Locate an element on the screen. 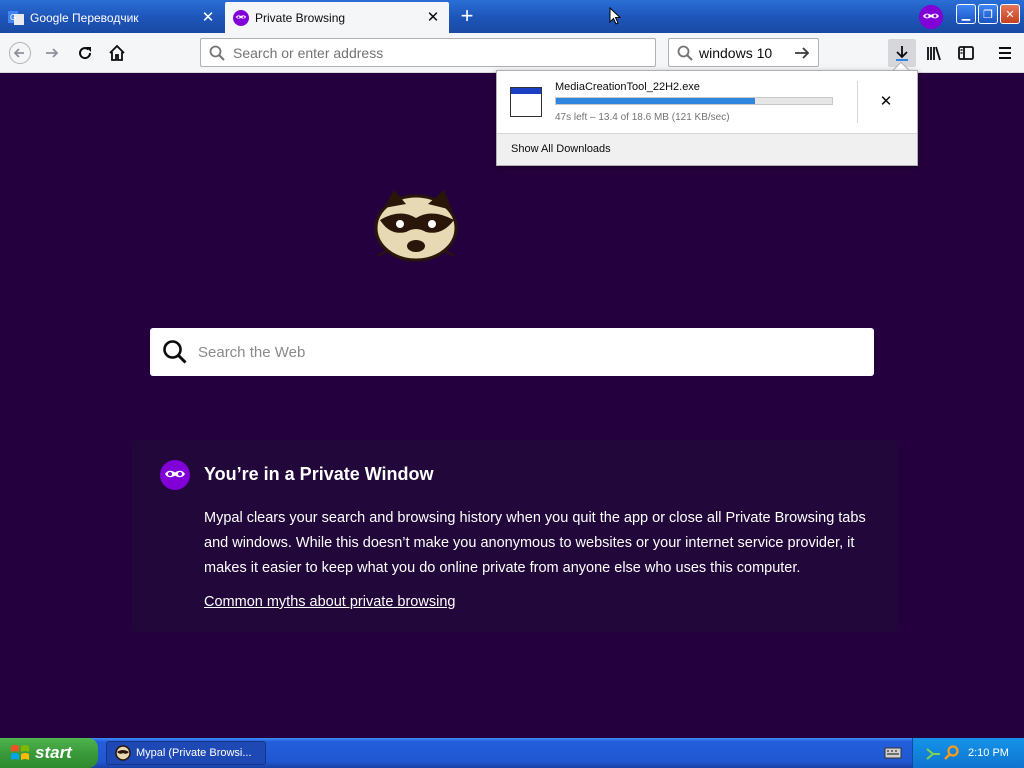  clock: 2:10 PM is located at coordinates (988, 753).